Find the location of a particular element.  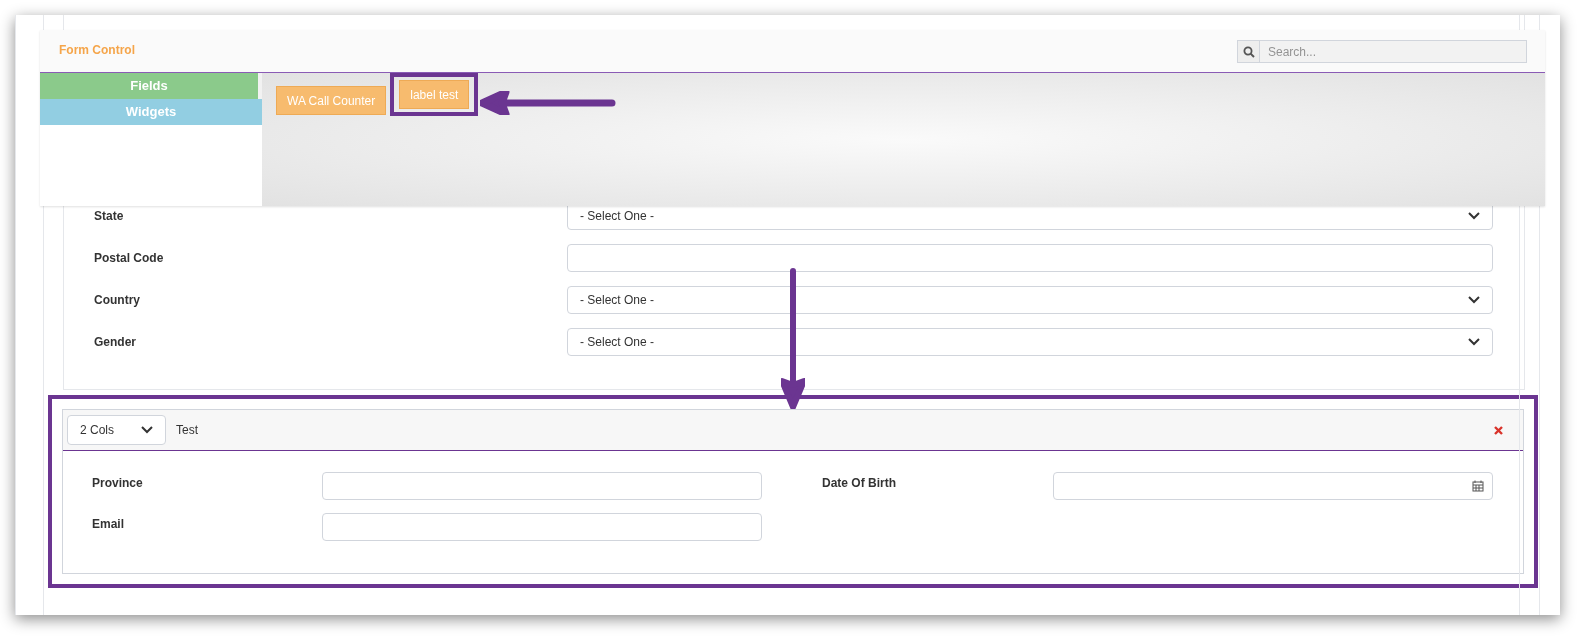

field-label: Country is located at coordinates (117, 300).